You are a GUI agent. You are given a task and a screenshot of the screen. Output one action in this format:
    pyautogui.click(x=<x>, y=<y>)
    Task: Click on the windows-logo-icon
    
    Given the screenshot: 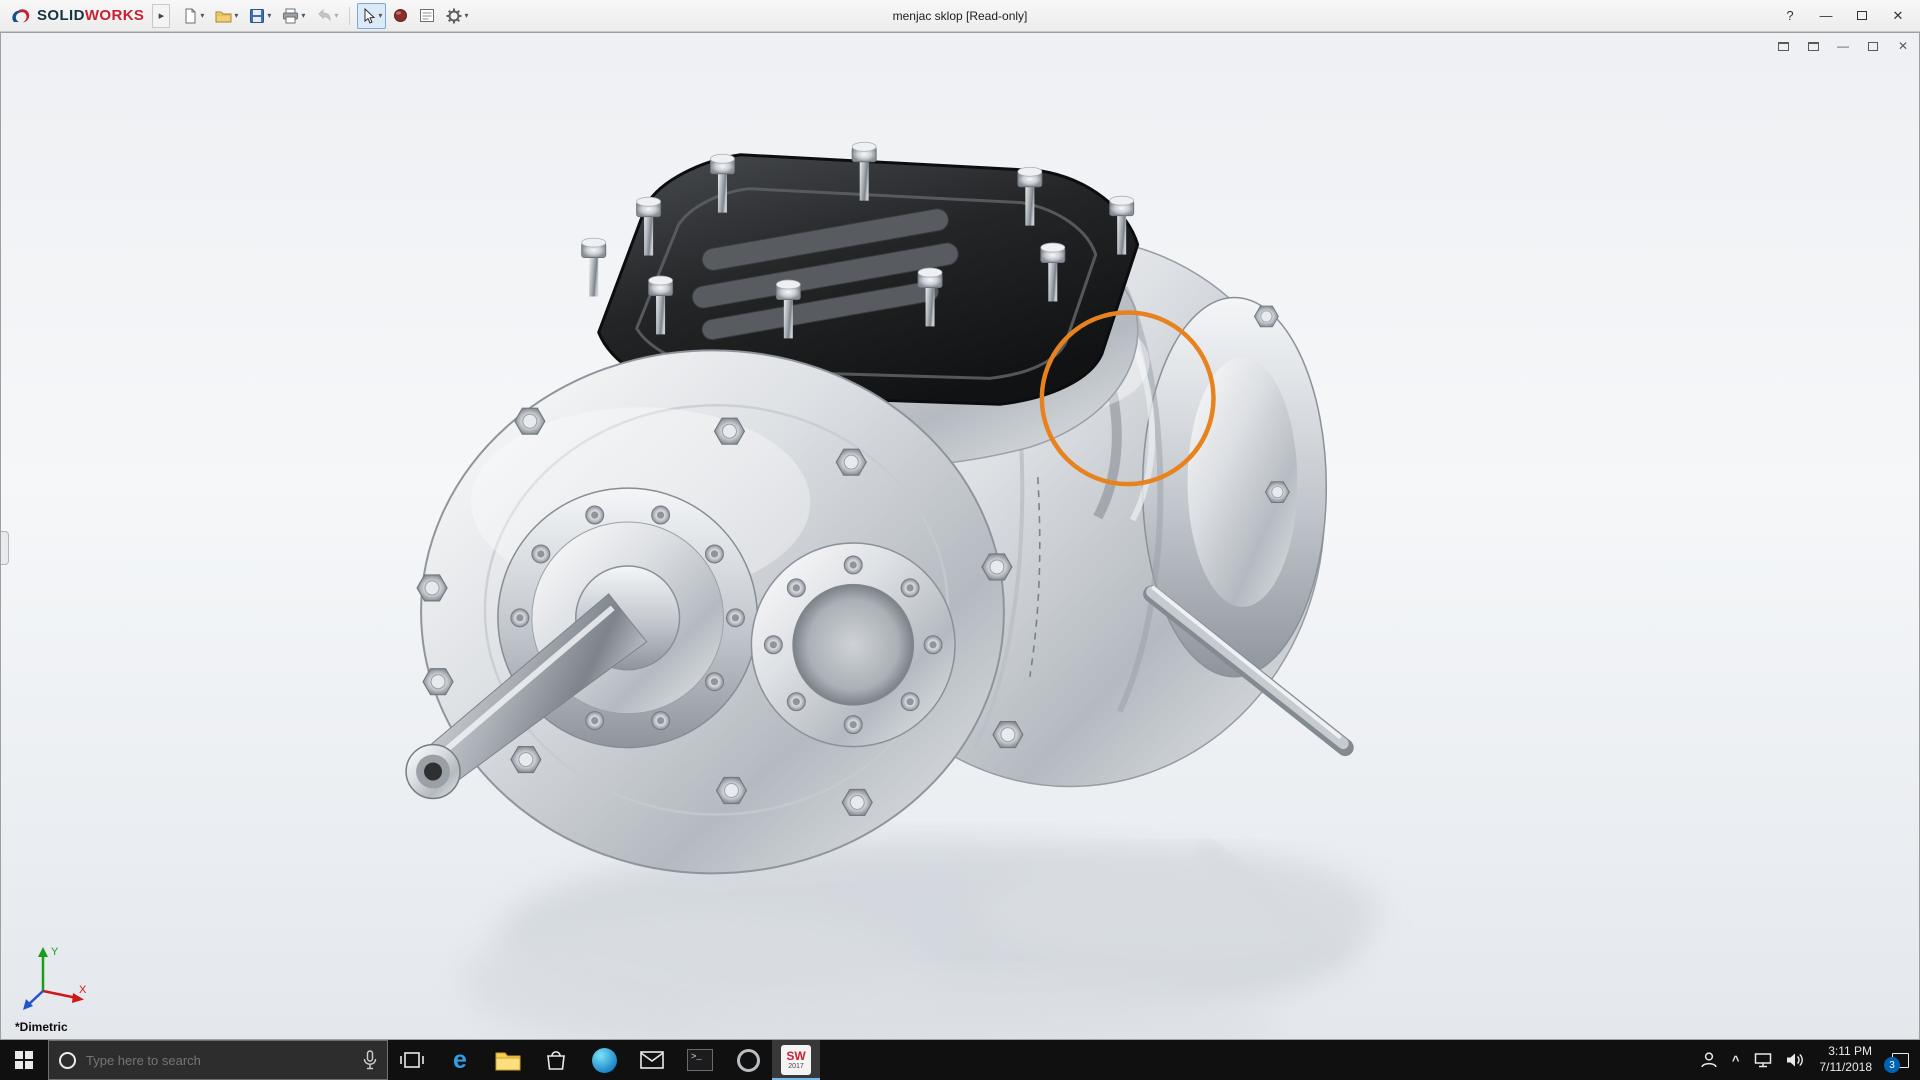 What is the action you would take?
    pyautogui.click(x=24, y=1060)
    